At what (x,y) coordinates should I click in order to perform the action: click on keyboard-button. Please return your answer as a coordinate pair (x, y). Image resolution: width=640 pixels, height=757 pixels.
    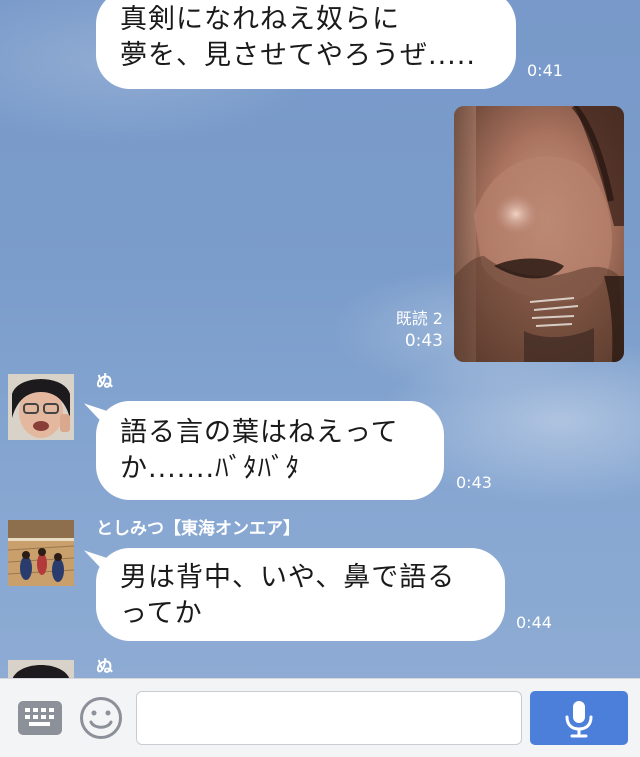
    Looking at the image, I should click on (40, 718).